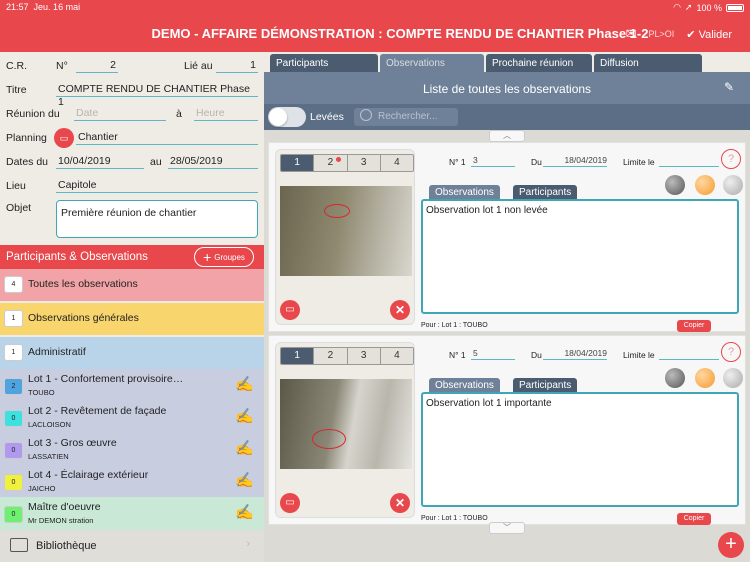 The width and height of the screenshot is (750, 562). Describe the element at coordinates (287, 117) in the screenshot. I see `levees-toggle` at that location.